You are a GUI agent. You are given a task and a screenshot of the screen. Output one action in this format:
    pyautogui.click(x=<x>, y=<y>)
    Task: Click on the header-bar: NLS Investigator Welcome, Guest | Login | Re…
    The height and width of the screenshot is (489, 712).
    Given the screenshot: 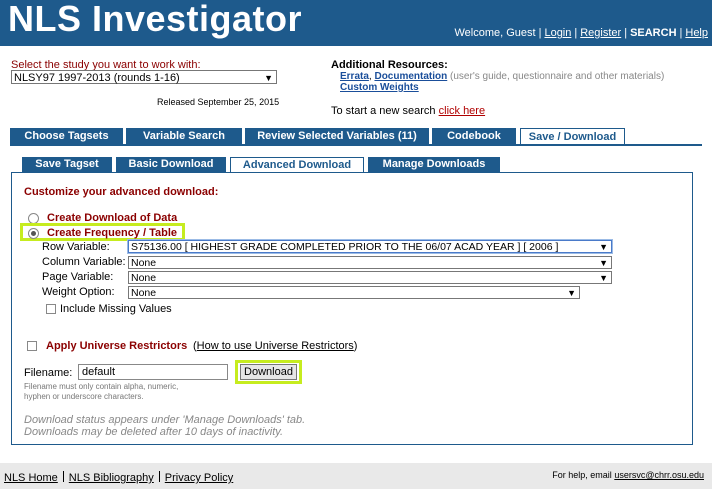 What is the action you would take?
    pyautogui.click(x=356, y=23)
    